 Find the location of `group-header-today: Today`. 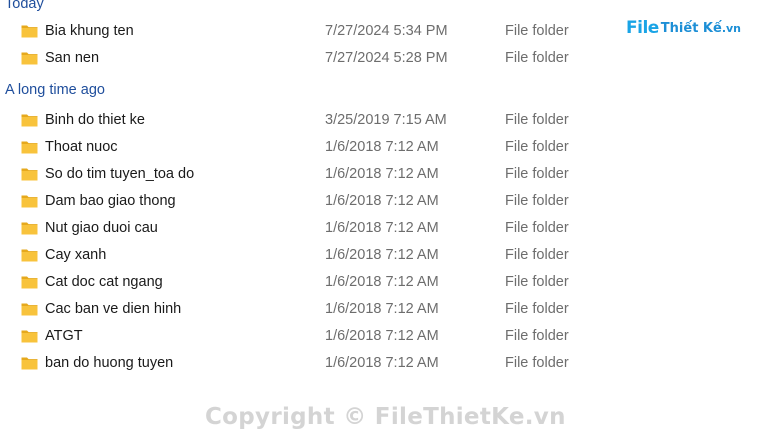

group-header-today: Today is located at coordinates (24, 6).